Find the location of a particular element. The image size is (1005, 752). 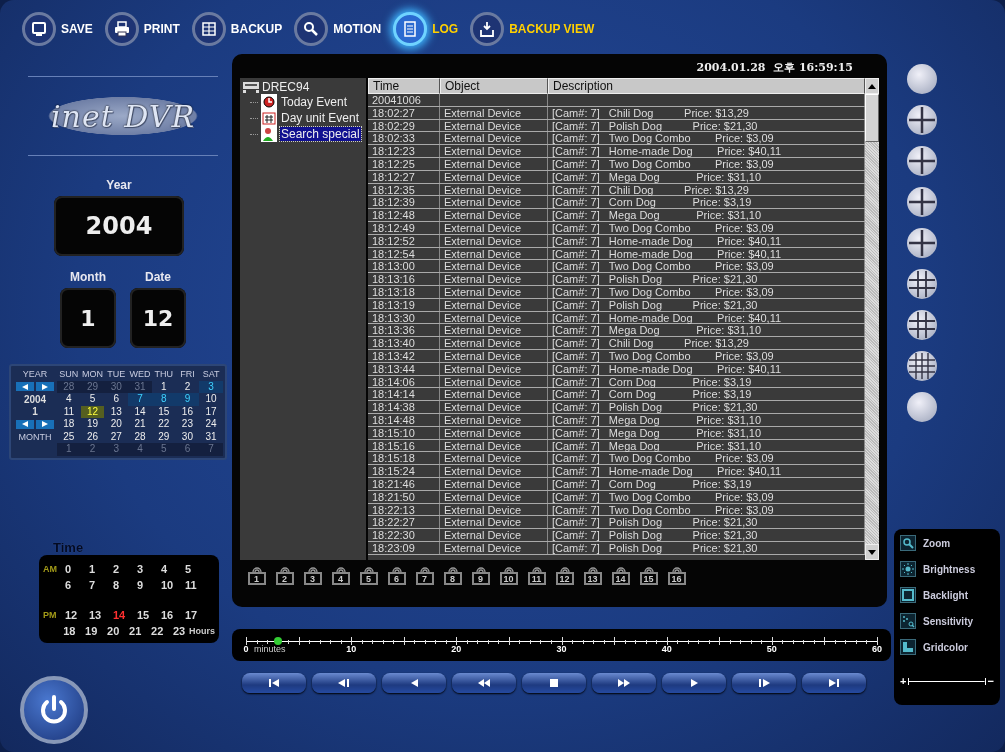

scrollbar is located at coordinates (872, 327).